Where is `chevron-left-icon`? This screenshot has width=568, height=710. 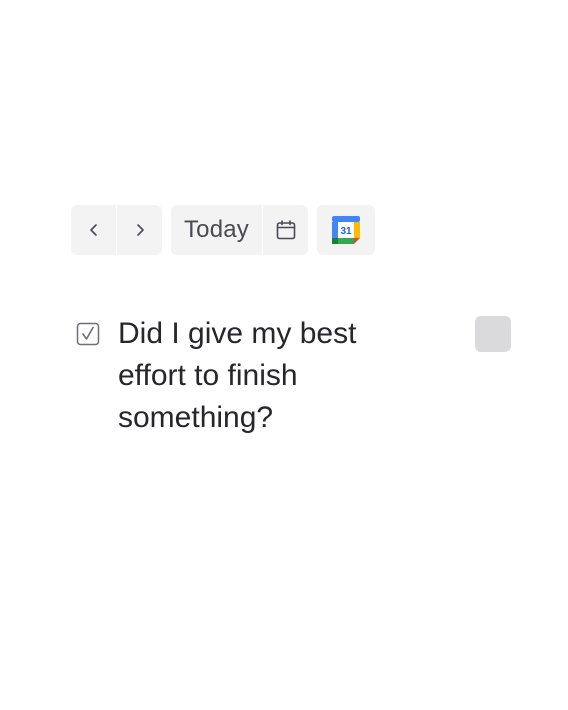
chevron-left-icon is located at coordinates (93, 230).